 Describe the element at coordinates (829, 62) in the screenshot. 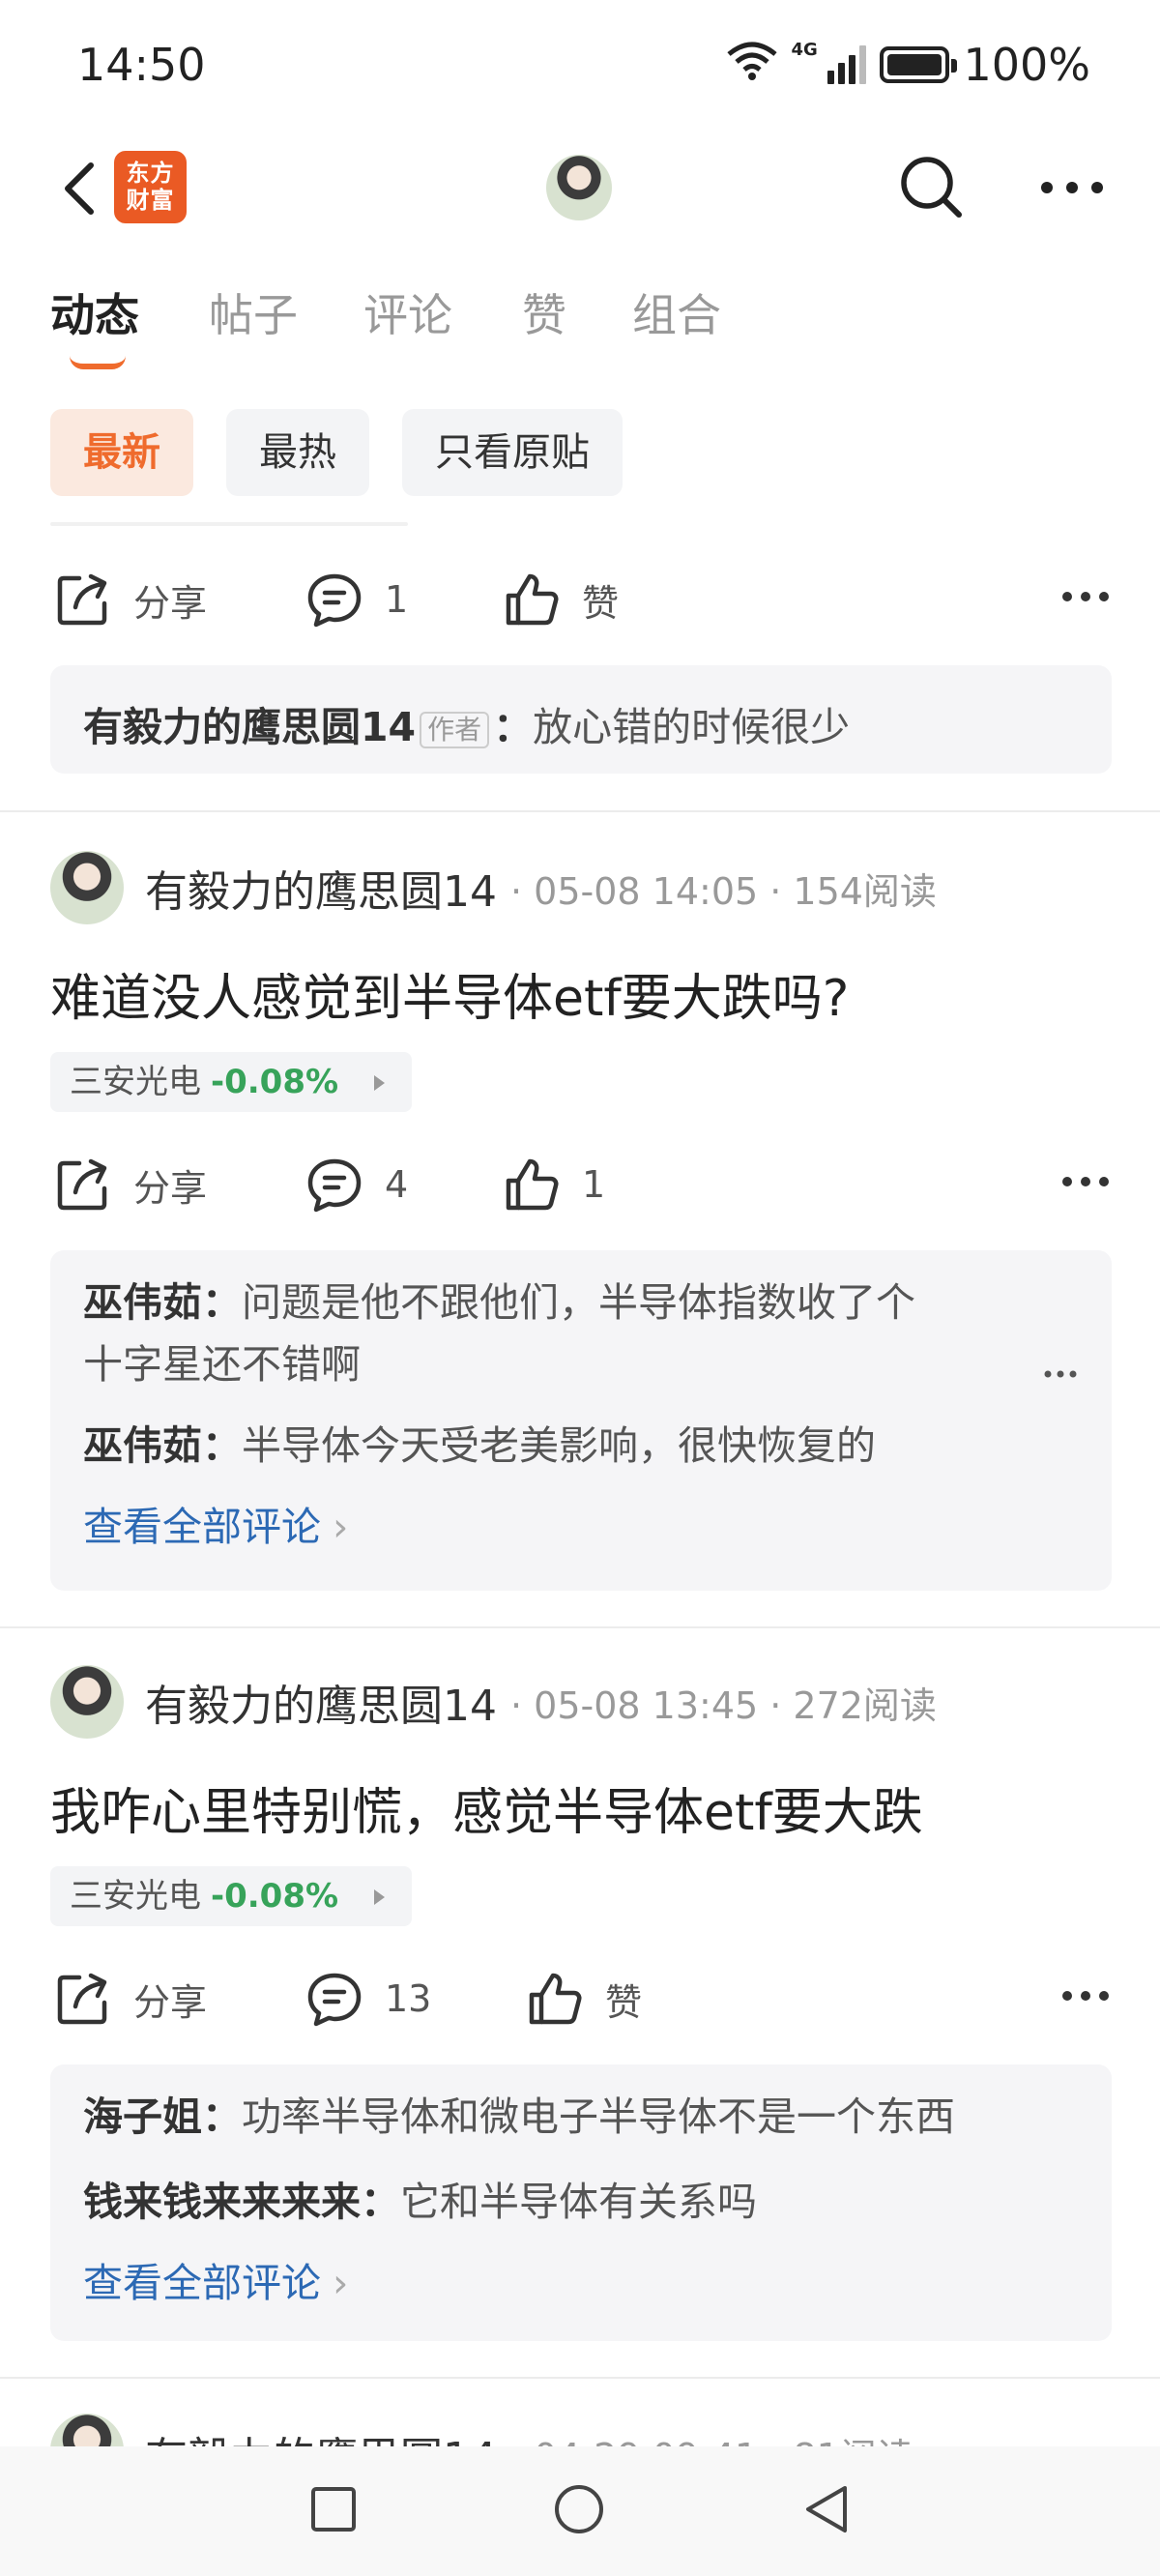

I see `cellular-signal-icon: 4G` at that location.